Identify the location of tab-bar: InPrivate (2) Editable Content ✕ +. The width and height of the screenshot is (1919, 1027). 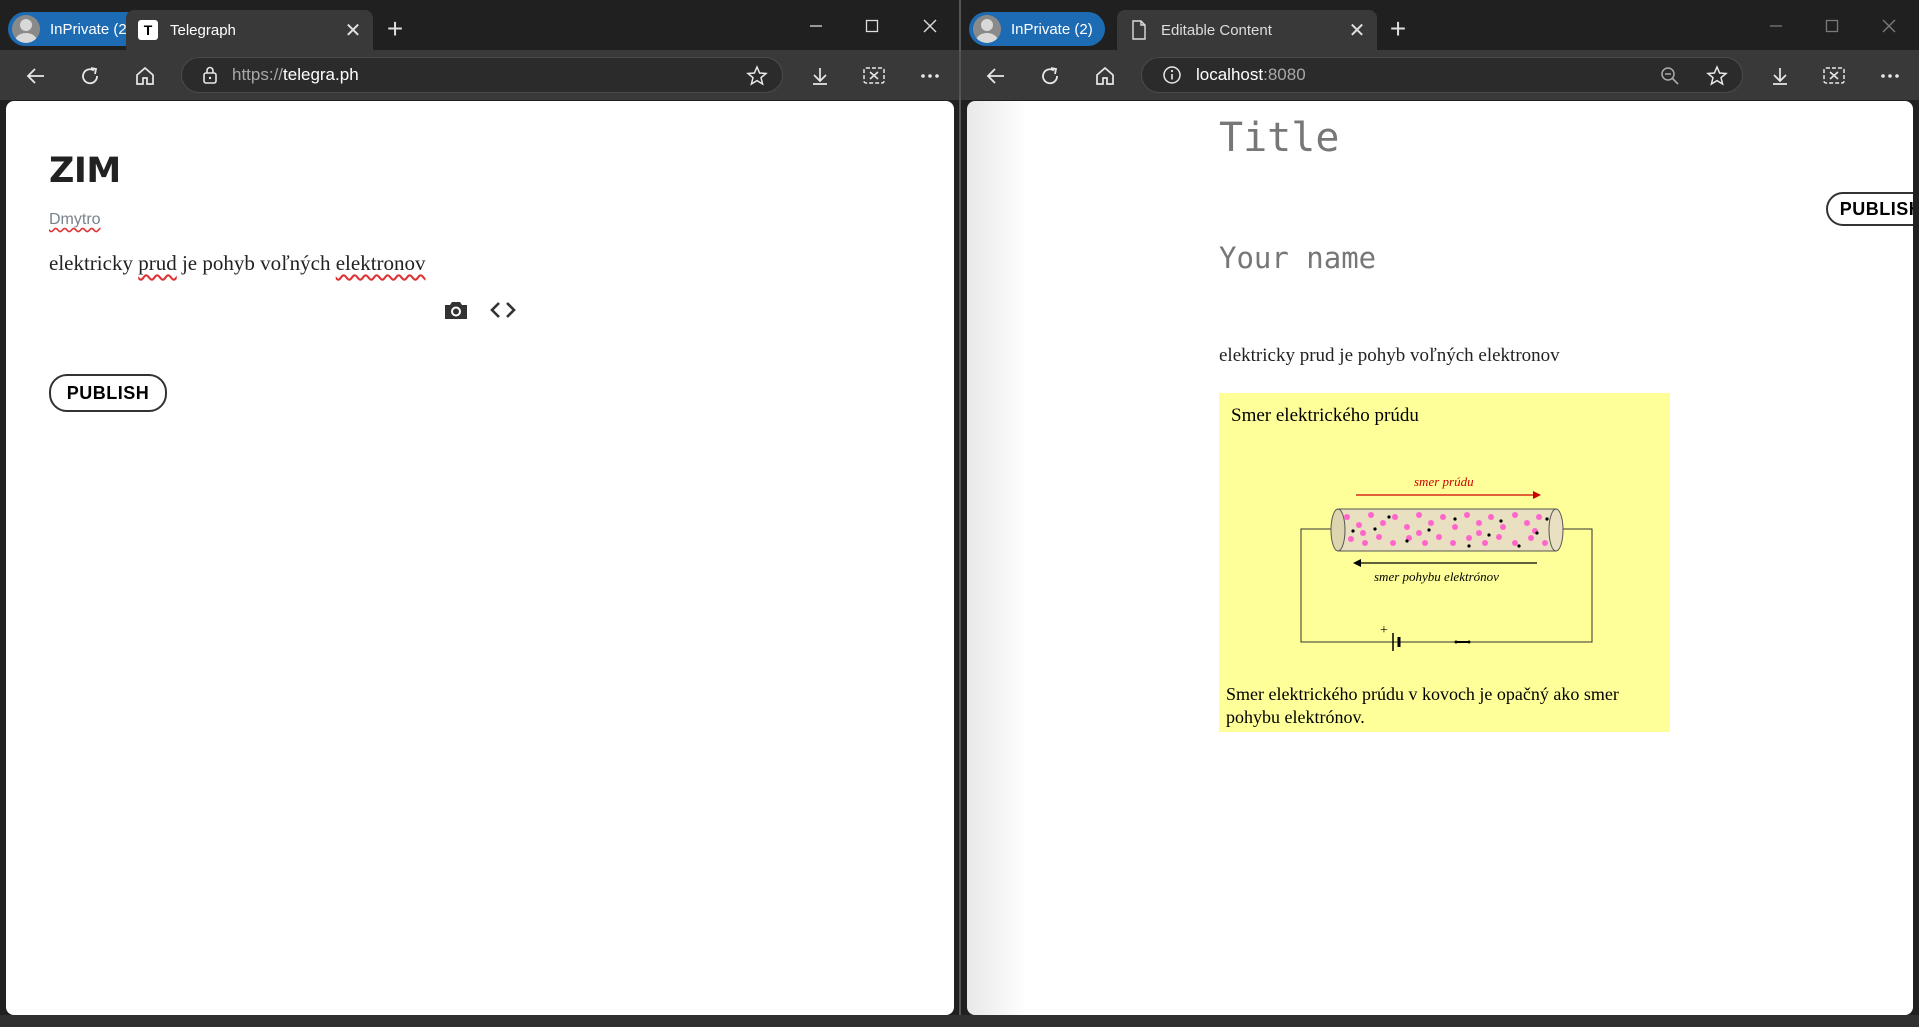
(1440, 25).